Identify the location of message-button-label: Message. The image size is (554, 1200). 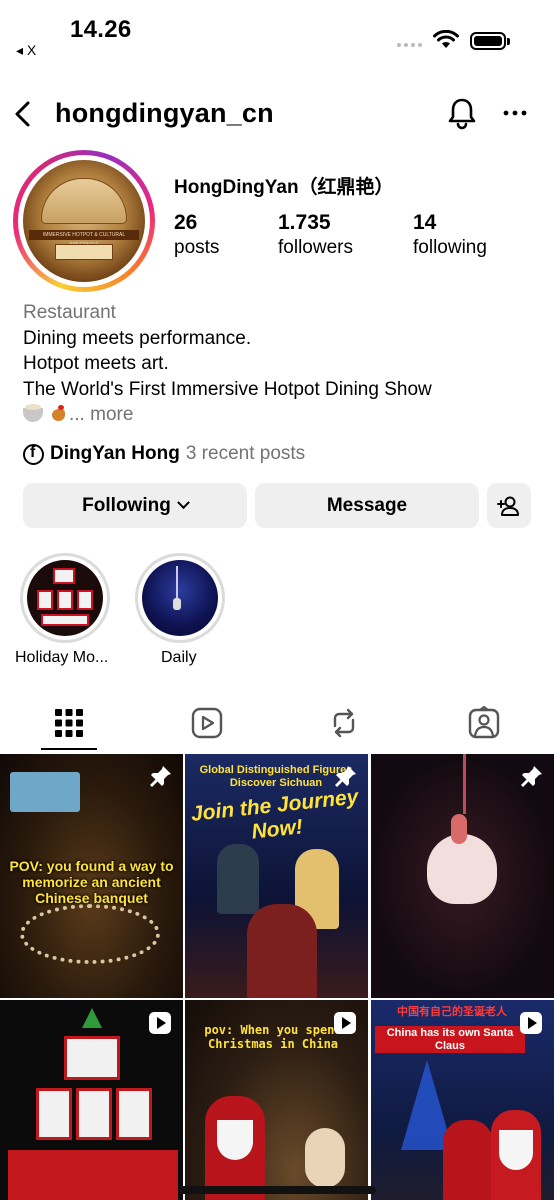
(367, 505).